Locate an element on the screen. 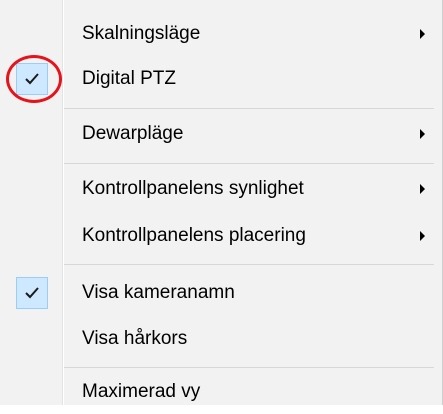  menu-item-label: Visa kameranamn is located at coordinates (158, 292).